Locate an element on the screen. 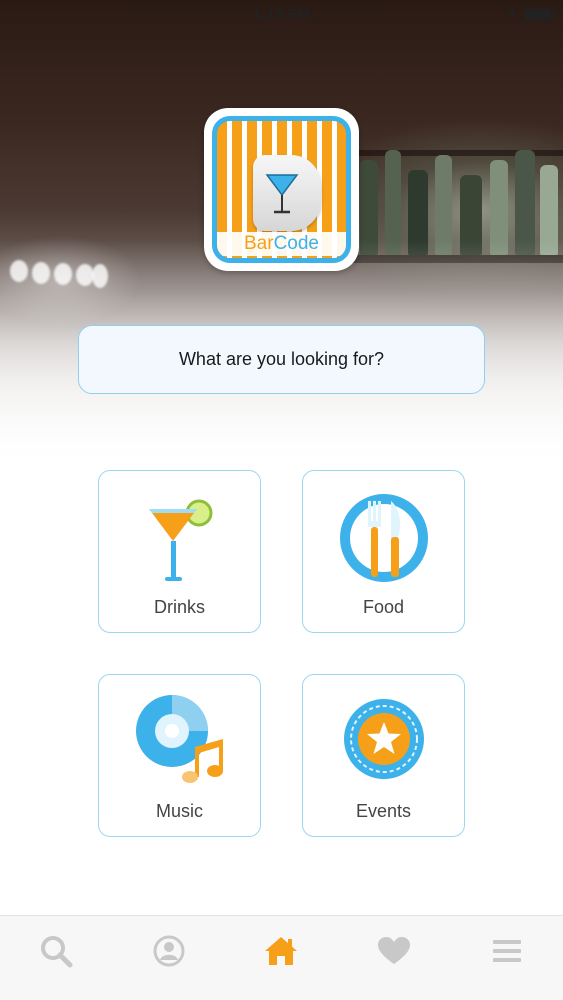  fork-knife-plate-icon is located at coordinates (384, 538).